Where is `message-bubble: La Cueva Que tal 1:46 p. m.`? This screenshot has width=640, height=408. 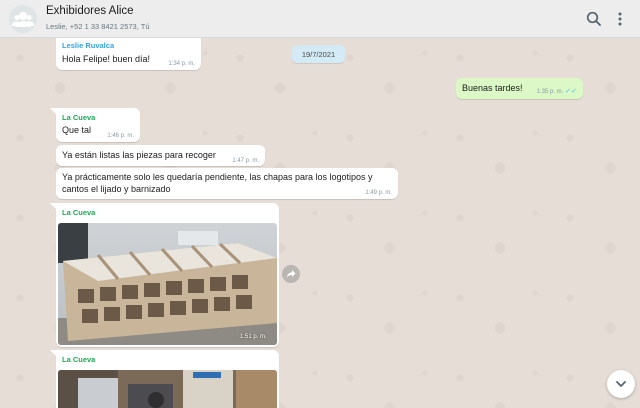 message-bubble: La Cueva Que tal 1:46 p. m. is located at coordinates (98, 125).